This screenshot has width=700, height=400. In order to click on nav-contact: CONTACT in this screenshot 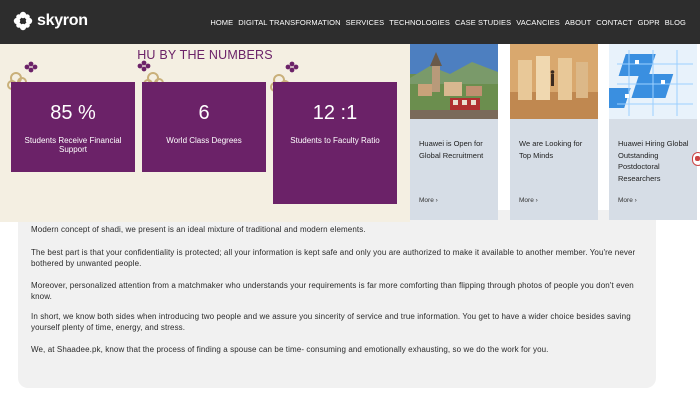, I will do `click(614, 22)`.